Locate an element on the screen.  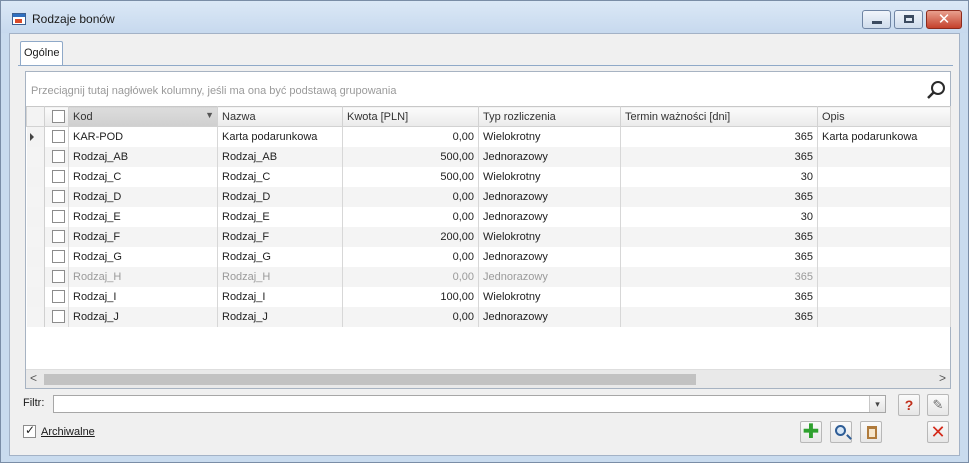
horizontal-scrollbar: < > is located at coordinates (488, 378).